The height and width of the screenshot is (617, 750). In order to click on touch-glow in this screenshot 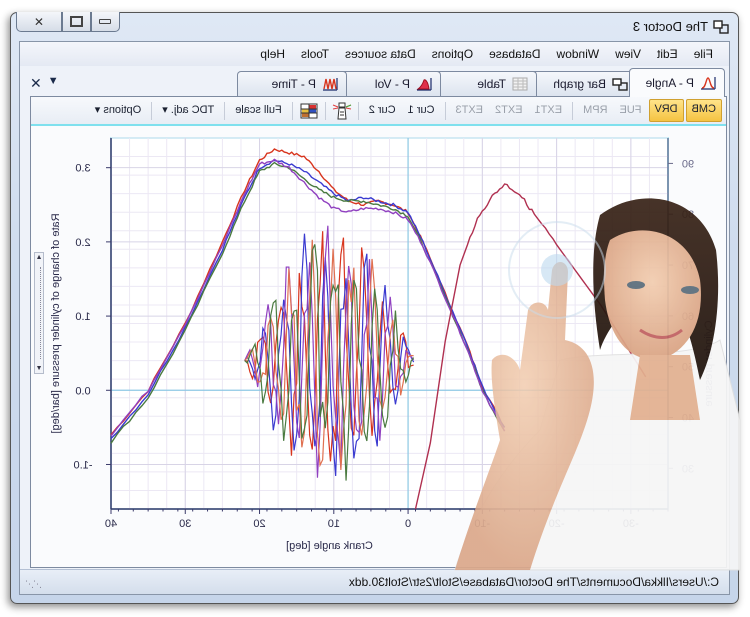, I will do `click(557, 270)`.